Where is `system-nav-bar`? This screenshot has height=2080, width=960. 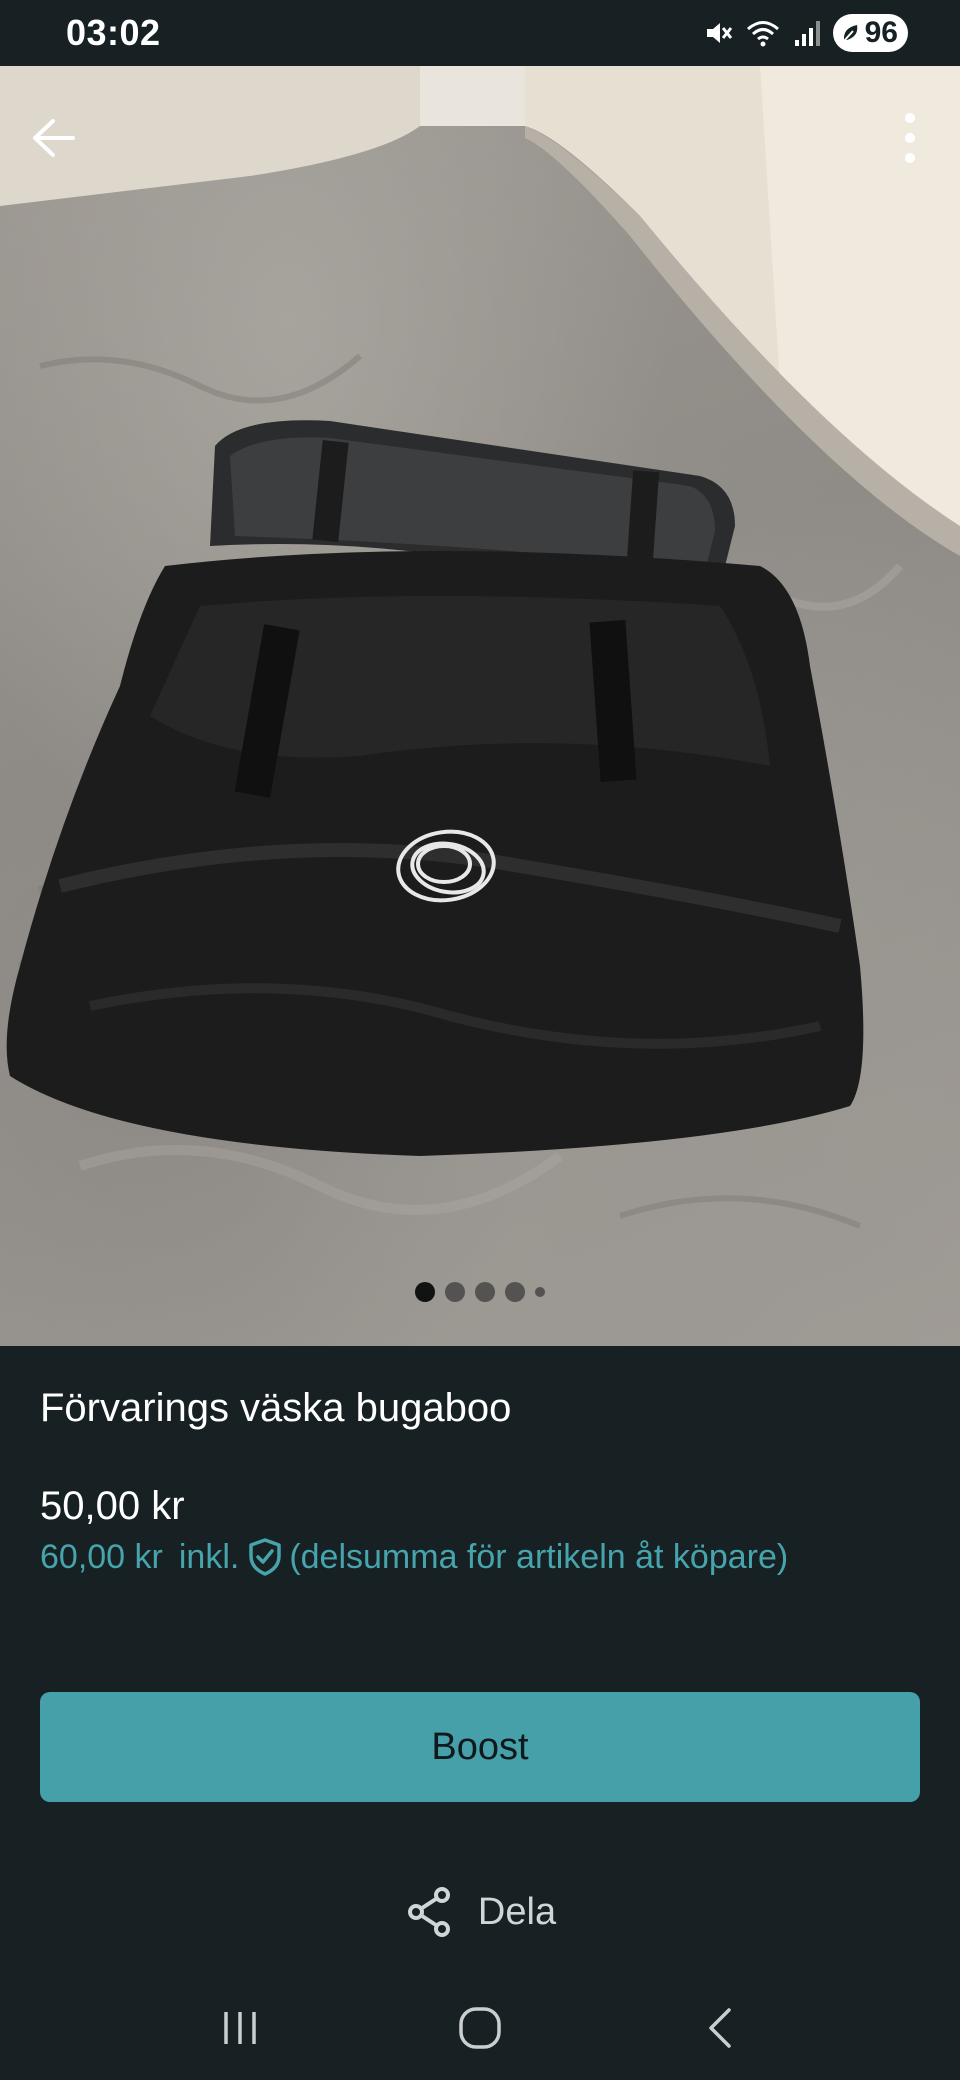 system-nav-bar is located at coordinates (480, 2028).